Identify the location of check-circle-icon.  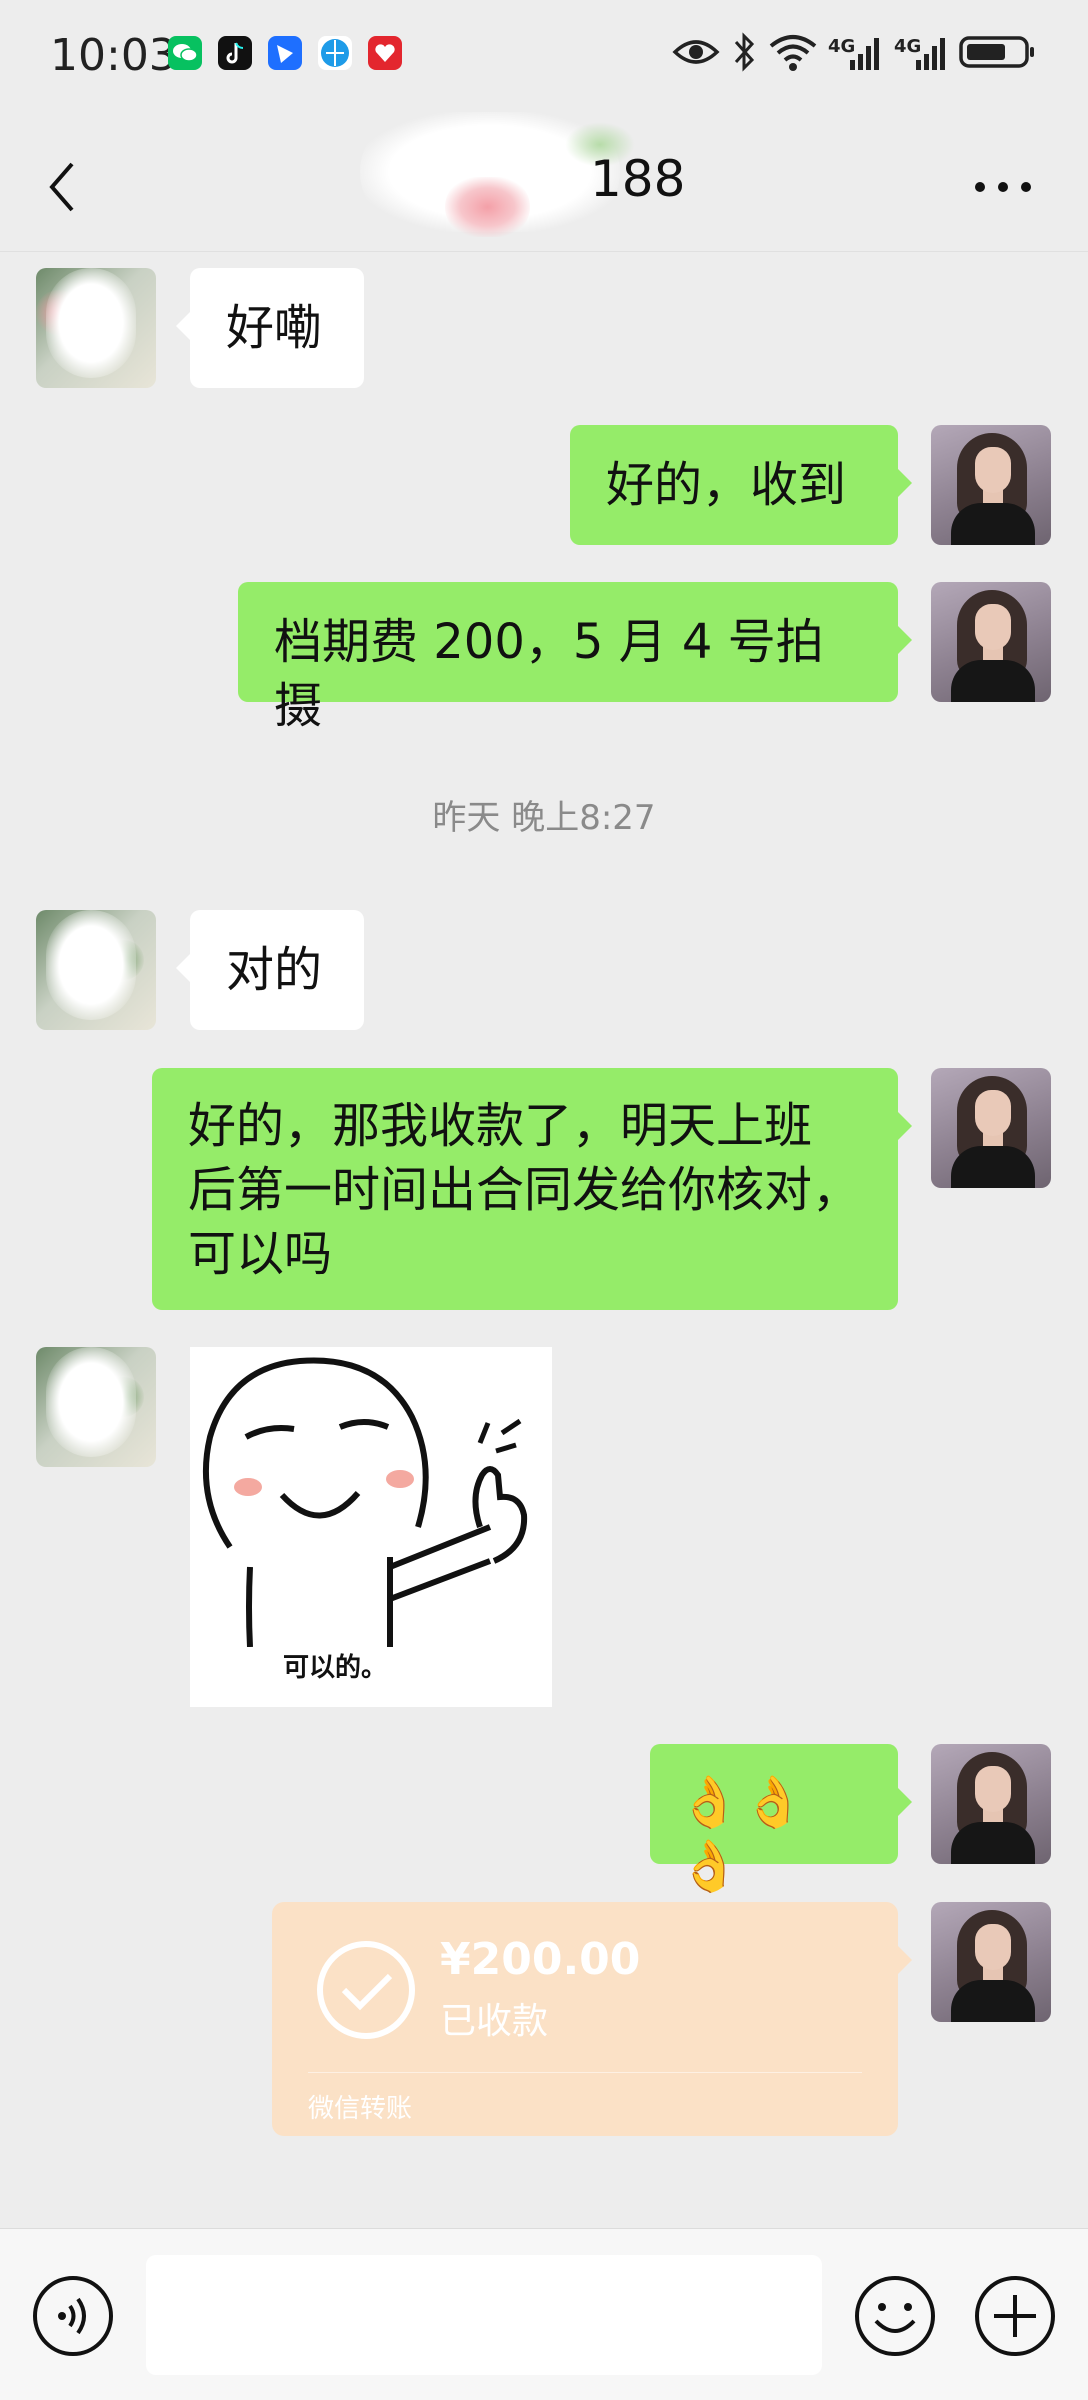
(366, 1990).